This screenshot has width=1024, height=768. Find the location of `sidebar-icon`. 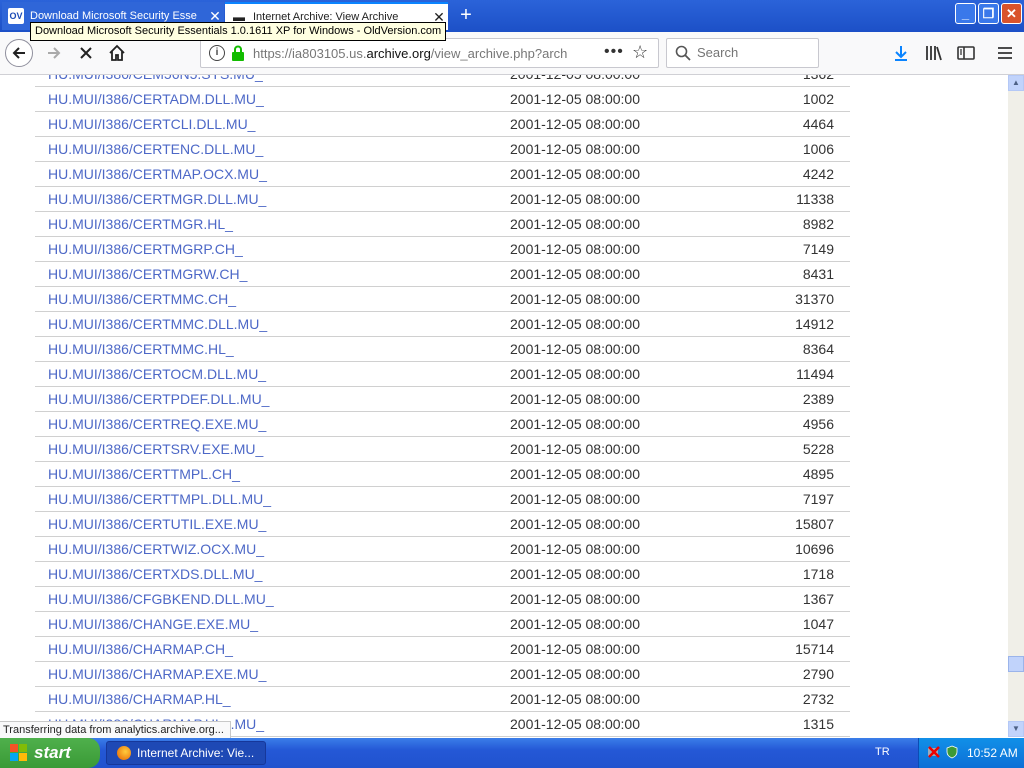

sidebar-icon is located at coordinates (966, 53).